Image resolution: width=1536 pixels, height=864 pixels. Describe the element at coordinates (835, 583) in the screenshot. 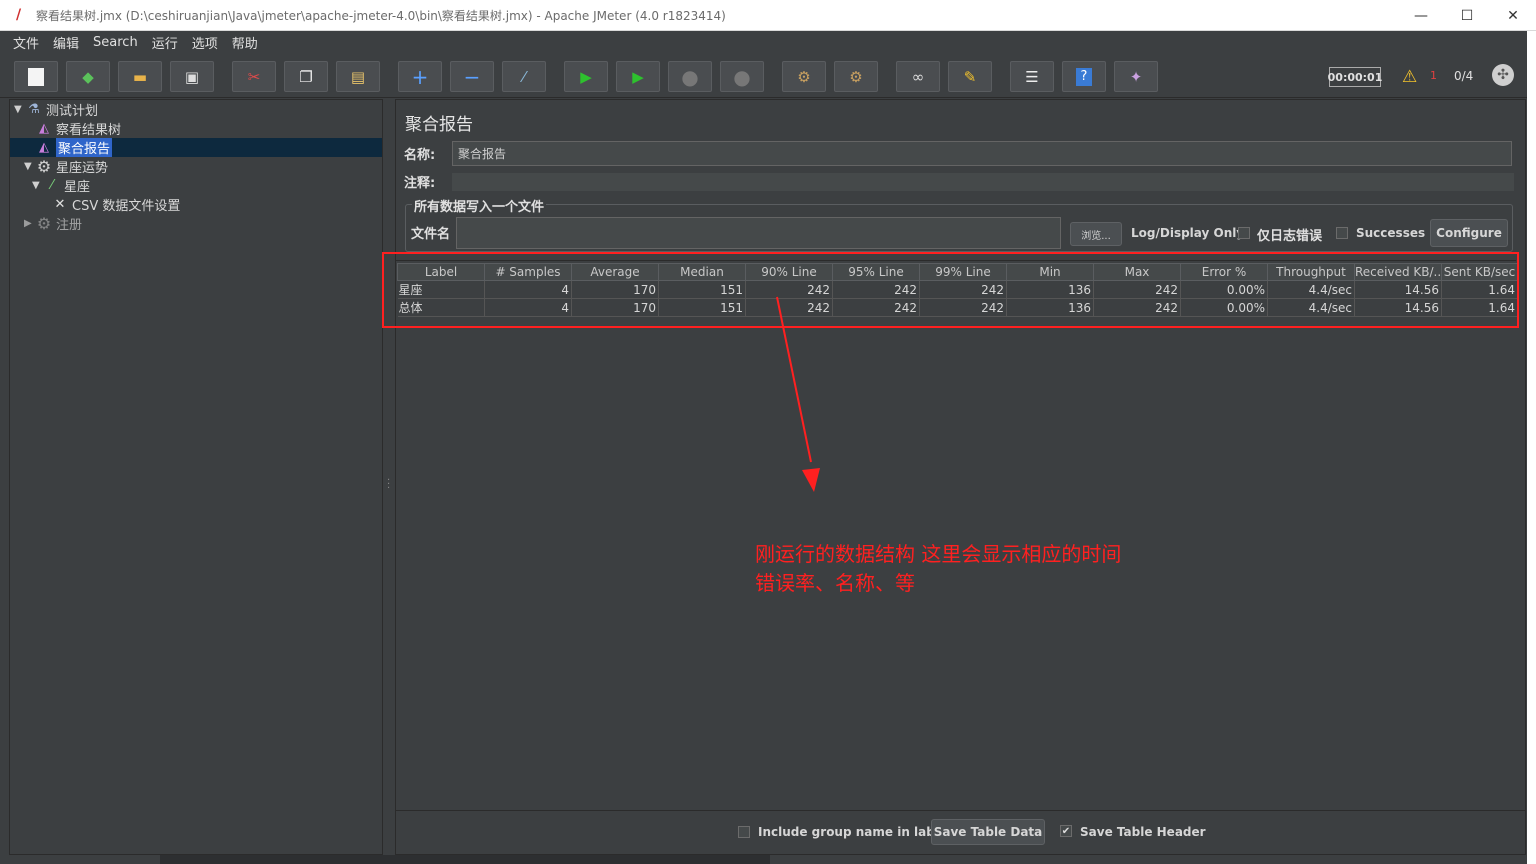

I see `annotation-line-2: 错误率、名称、等` at that location.